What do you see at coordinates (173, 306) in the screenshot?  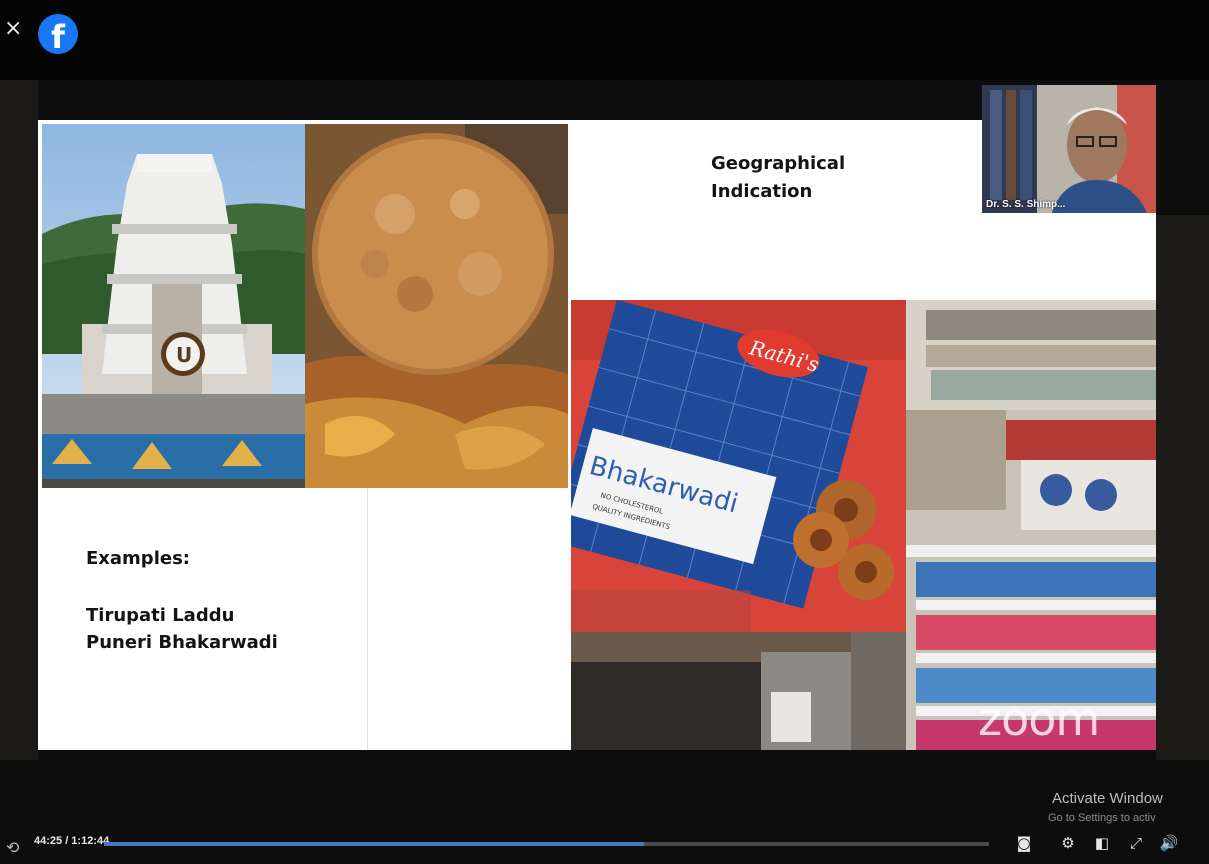 I see `tirupati-temple-image: U` at bounding box center [173, 306].